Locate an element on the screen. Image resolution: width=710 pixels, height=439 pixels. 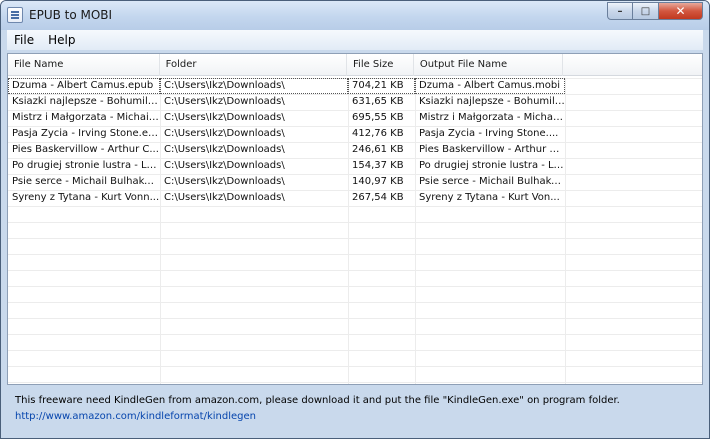
close-button: ✕ is located at coordinates (681, 11).